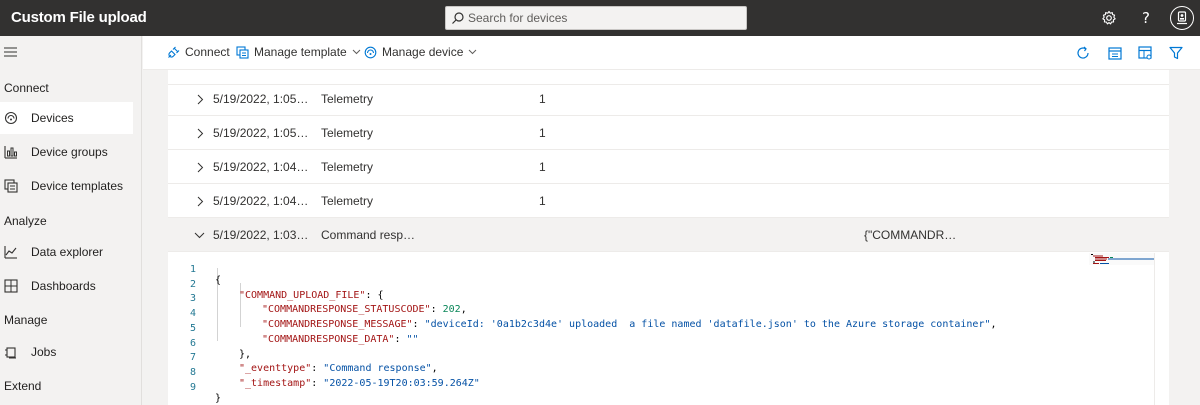  I want to click on sidebar-item-data-explorer: Data explorer, so click(66, 252).